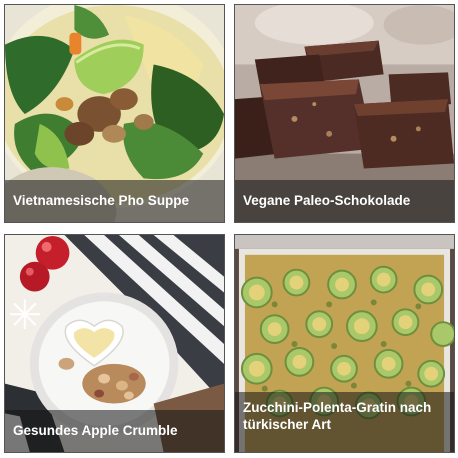  I want to click on recipe-title: Vegane Paleo-Schokolade, so click(344, 201).